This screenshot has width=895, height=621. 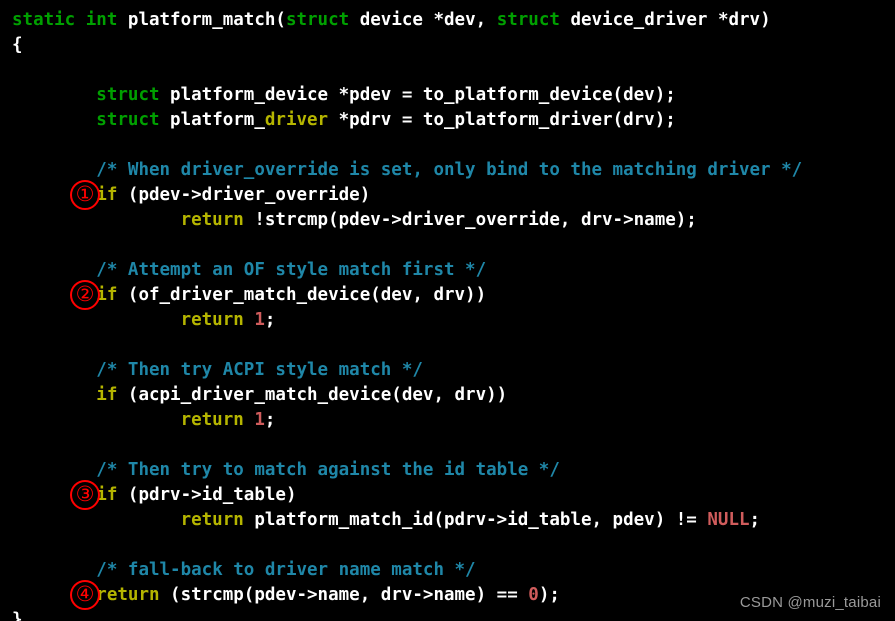 What do you see at coordinates (296, 120) in the screenshot?
I see `code-token-hl: driver` at bounding box center [296, 120].